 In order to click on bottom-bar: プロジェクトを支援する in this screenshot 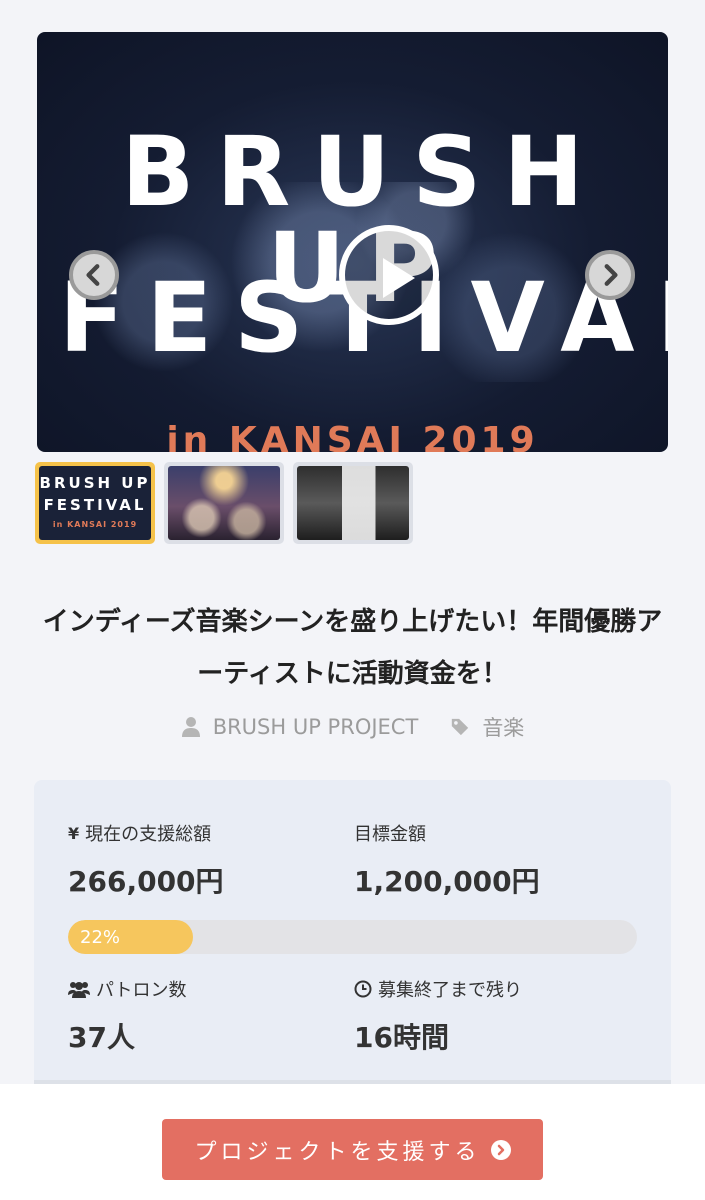, I will do `click(352, 1142)`.